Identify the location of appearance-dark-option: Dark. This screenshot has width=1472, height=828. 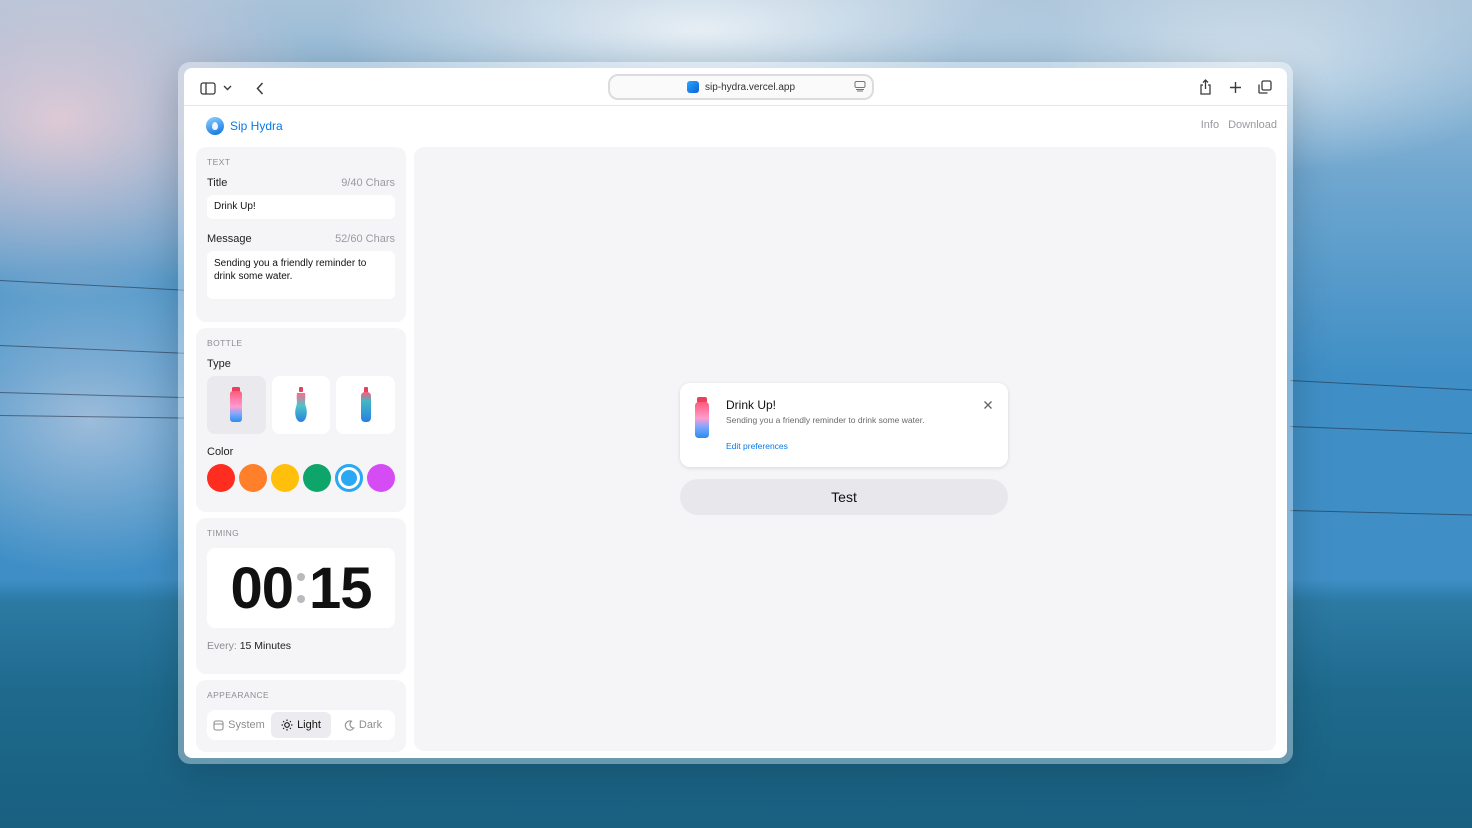
(363, 725).